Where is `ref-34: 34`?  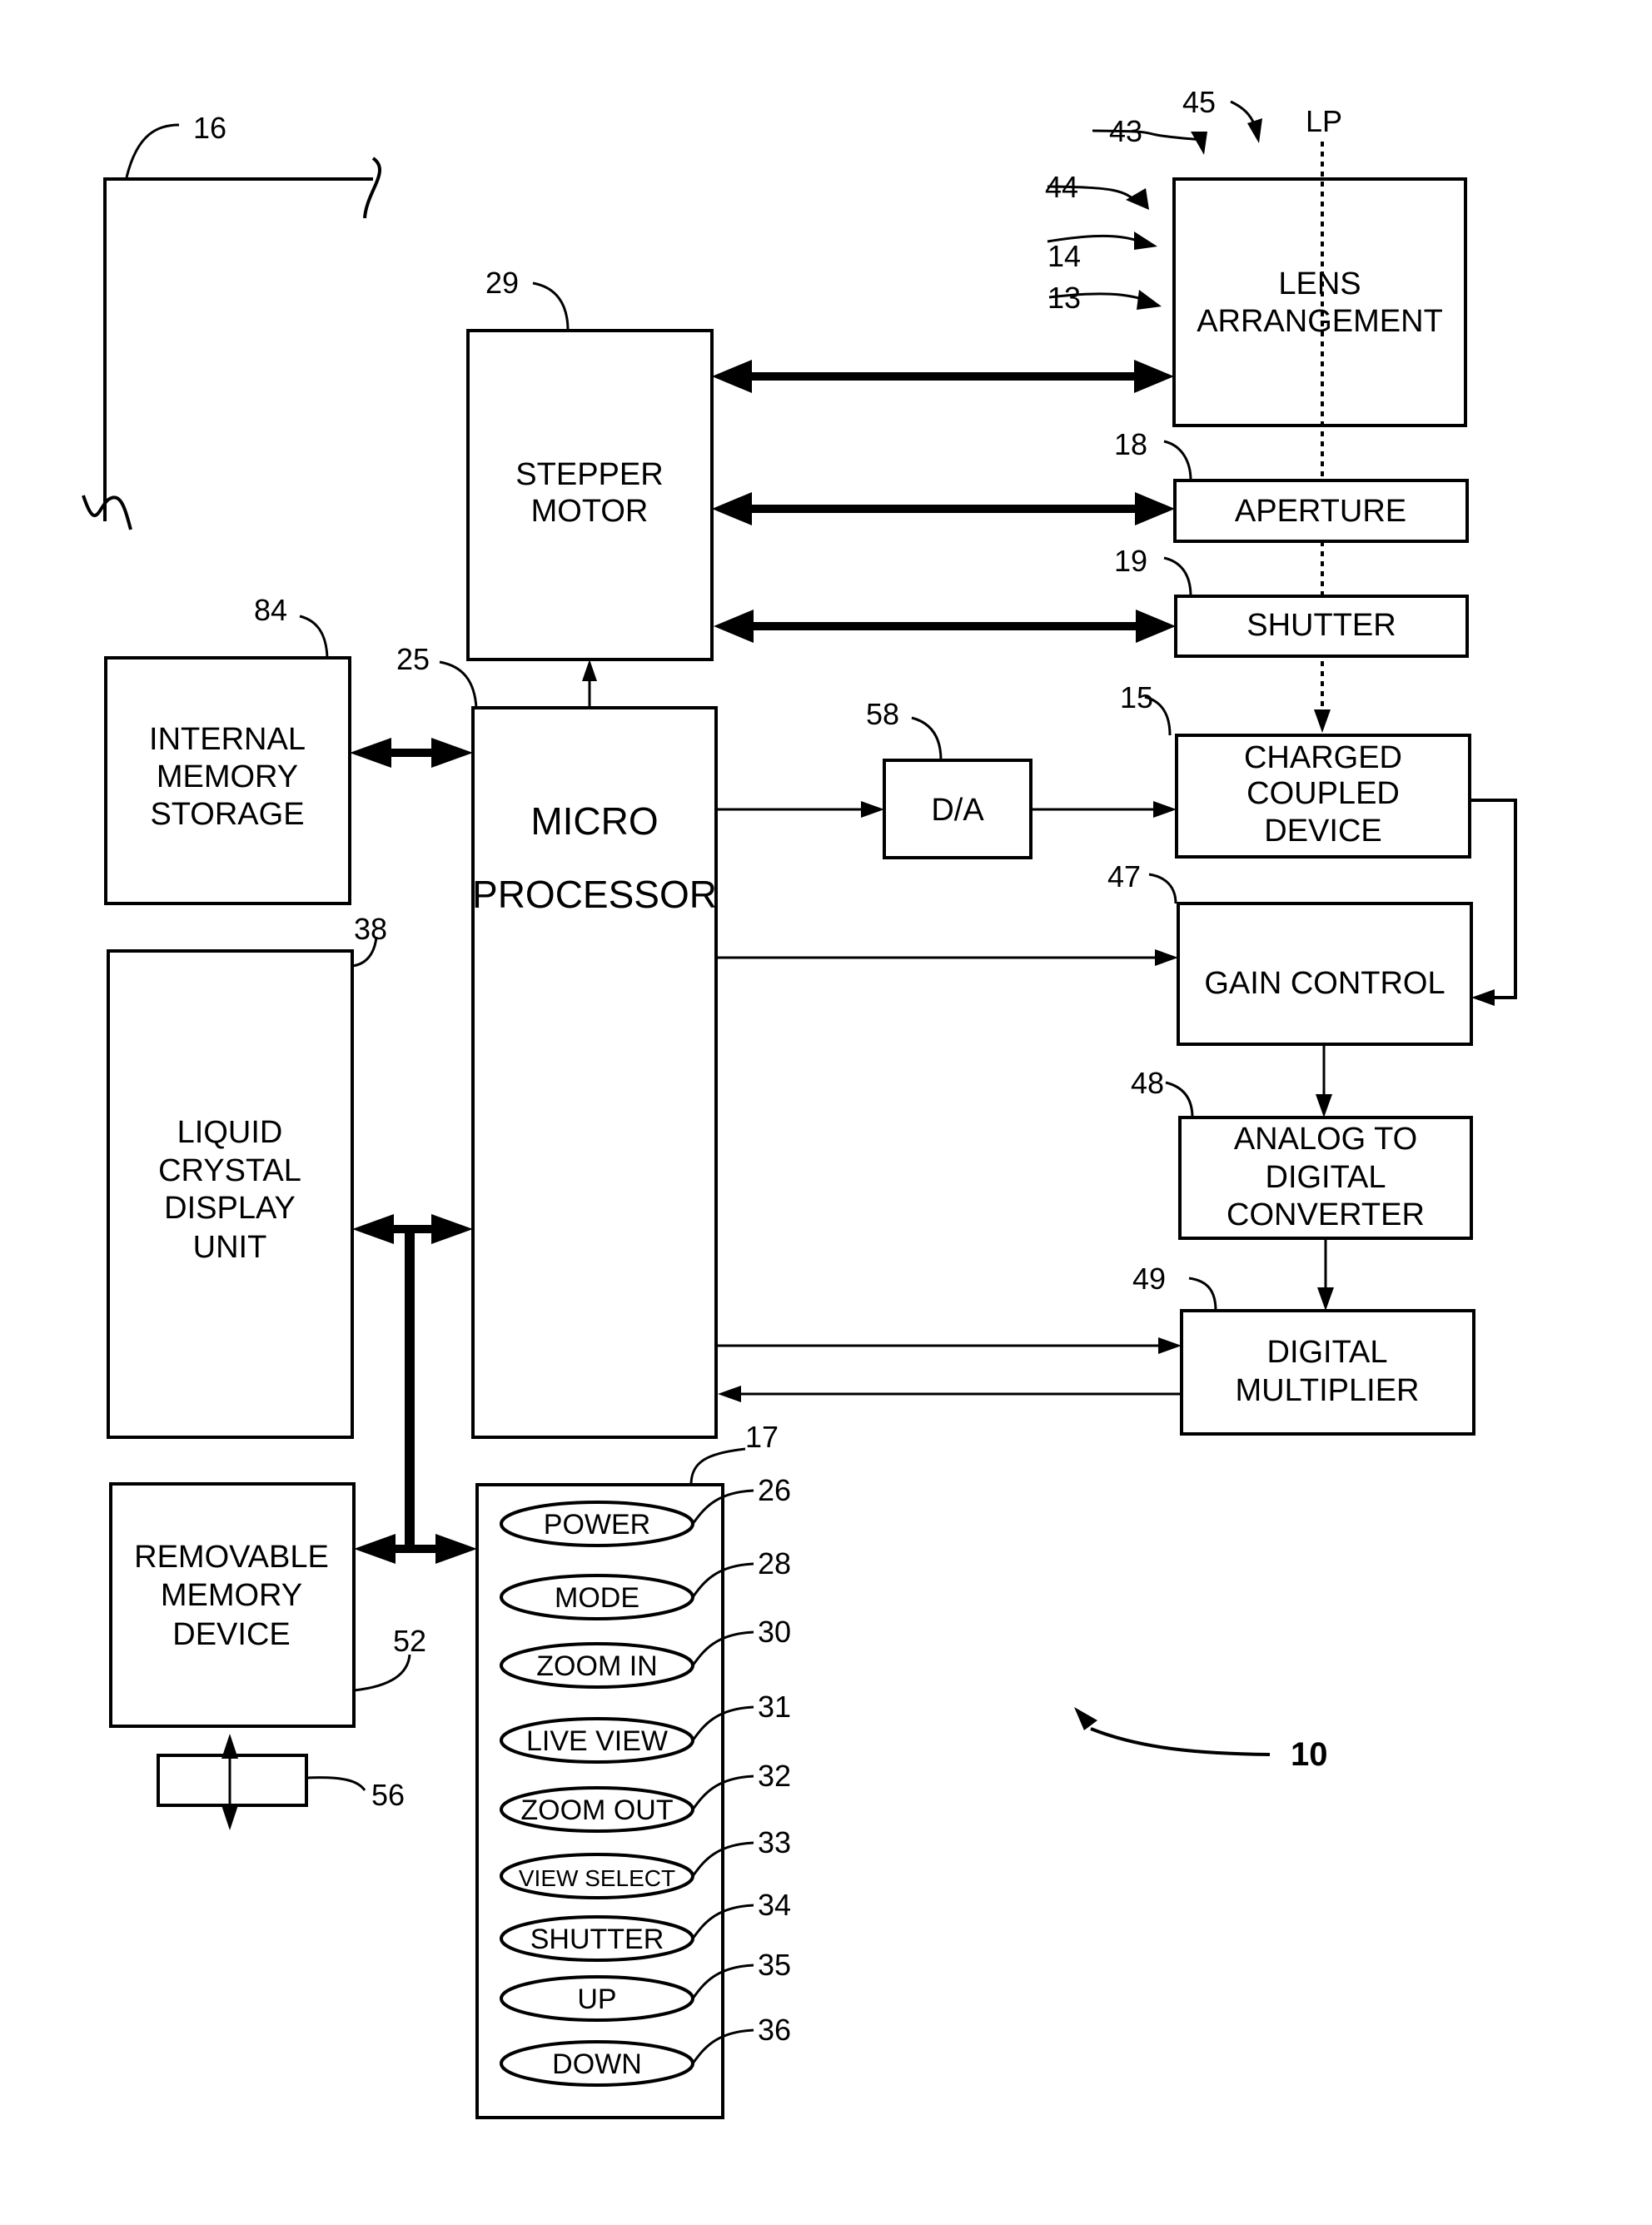 ref-34: 34 is located at coordinates (775, 1905).